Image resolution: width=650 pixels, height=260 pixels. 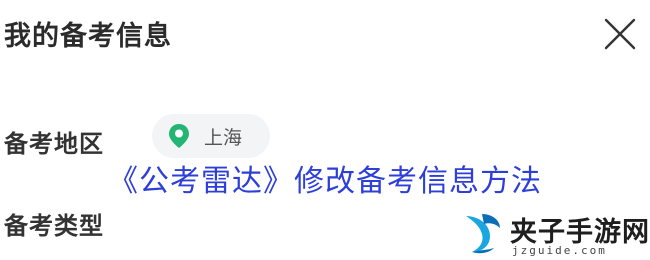 I want to click on location-pin-icon, so click(x=179, y=136).